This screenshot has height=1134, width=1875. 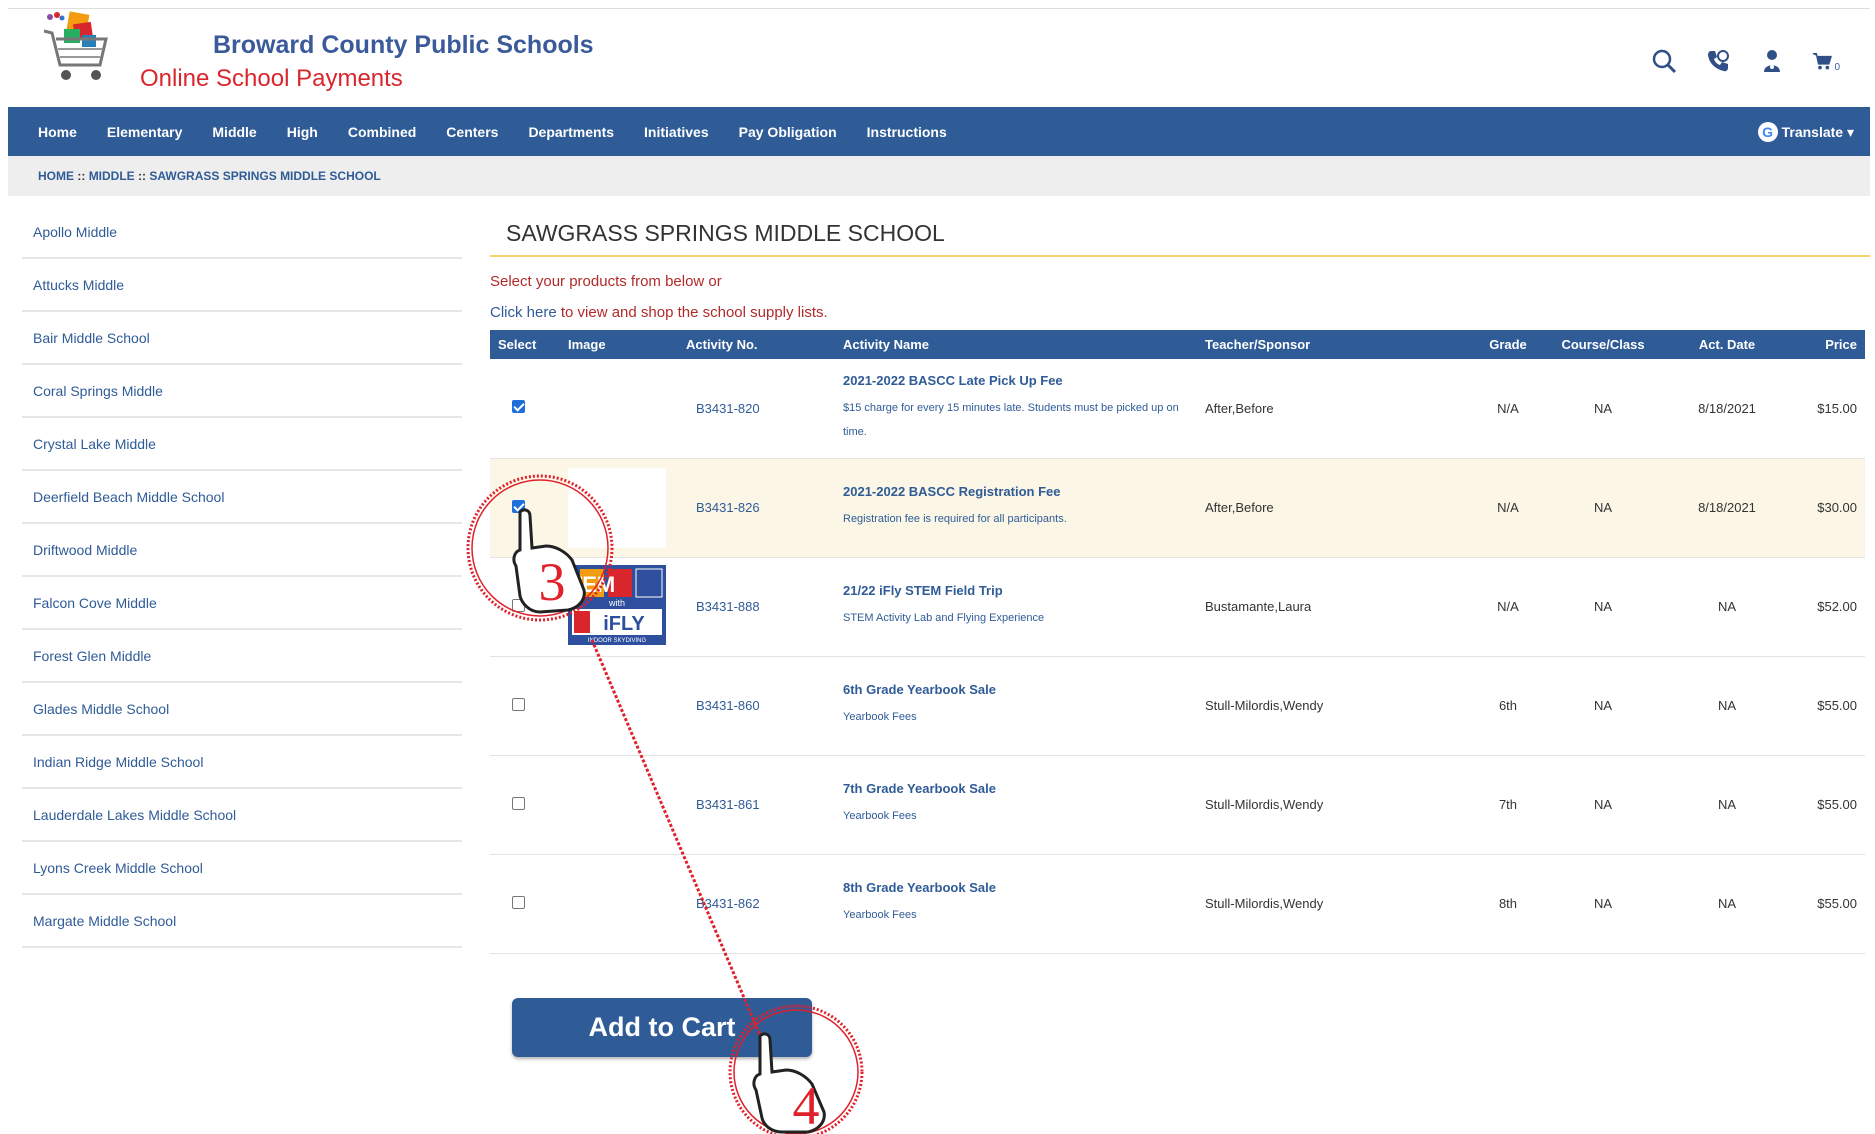 What do you see at coordinates (302, 132) in the screenshot?
I see `nav-high: High` at bounding box center [302, 132].